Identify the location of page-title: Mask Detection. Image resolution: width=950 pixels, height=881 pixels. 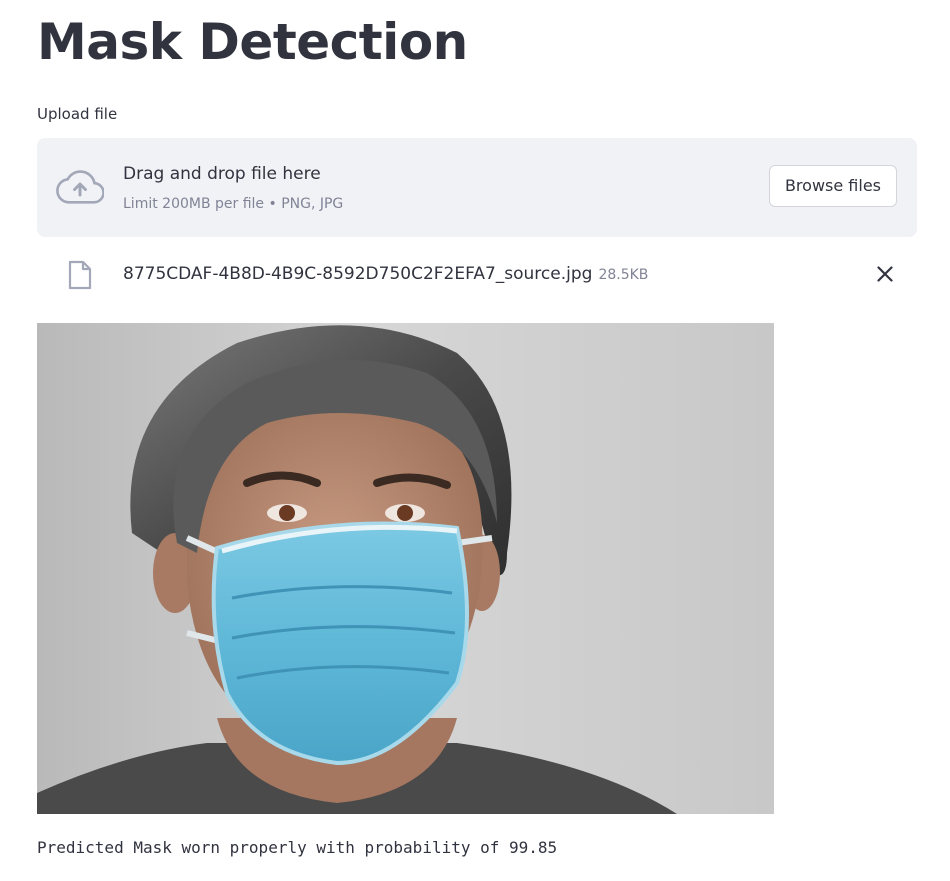
(252, 42).